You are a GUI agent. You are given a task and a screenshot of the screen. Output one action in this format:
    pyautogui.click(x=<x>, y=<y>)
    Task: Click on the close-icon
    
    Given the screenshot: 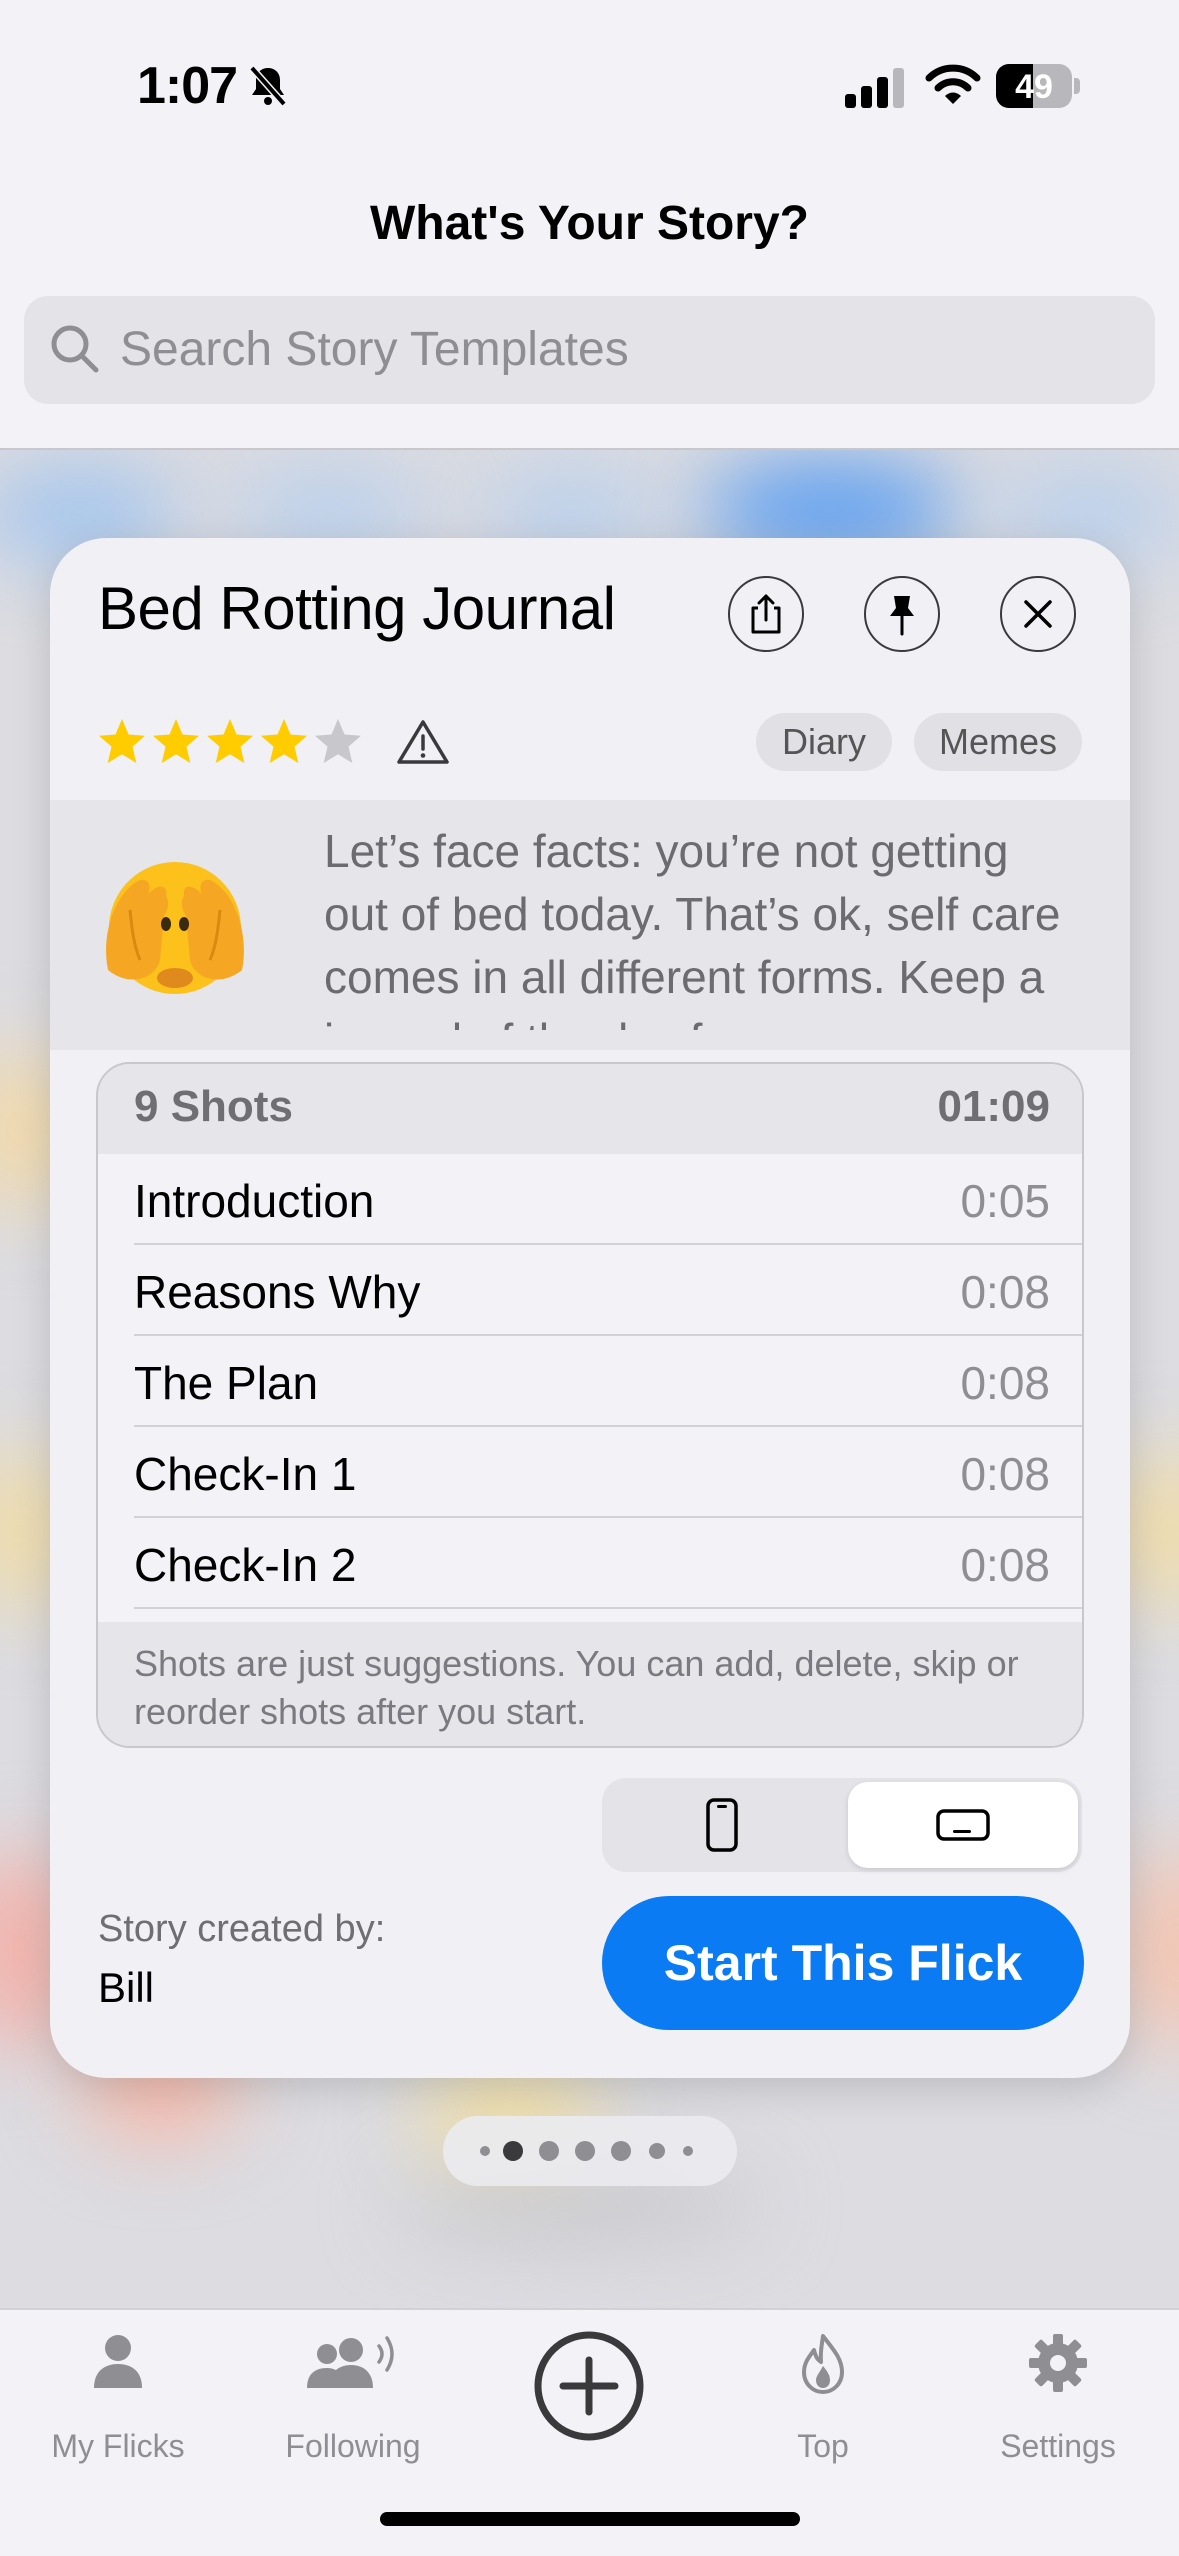 What is the action you would take?
    pyautogui.click(x=1038, y=614)
    